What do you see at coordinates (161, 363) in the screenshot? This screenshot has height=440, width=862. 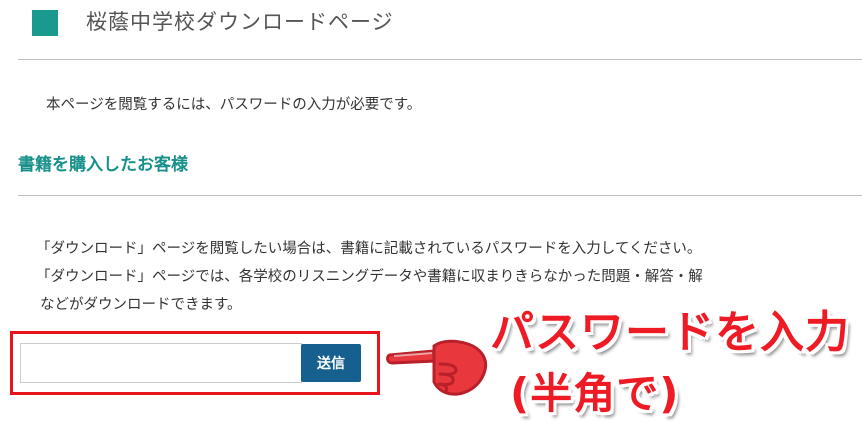 I see `password-input` at bounding box center [161, 363].